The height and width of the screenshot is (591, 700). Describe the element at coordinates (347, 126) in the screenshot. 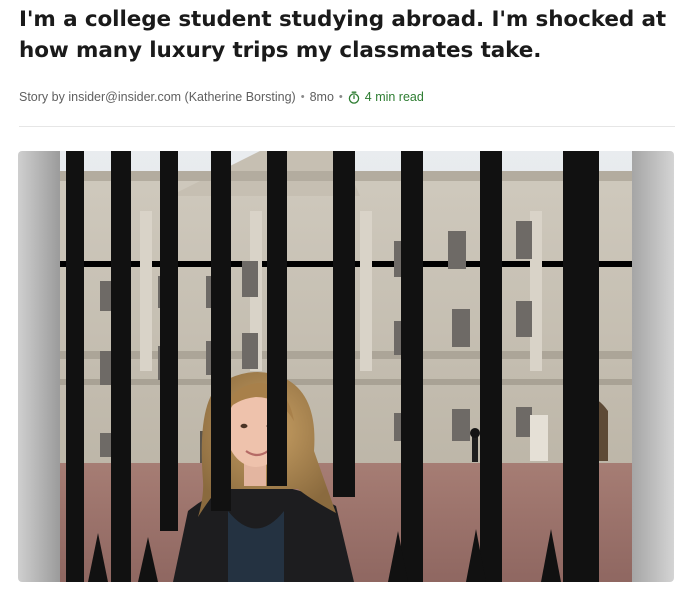

I see `header-divider` at that location.